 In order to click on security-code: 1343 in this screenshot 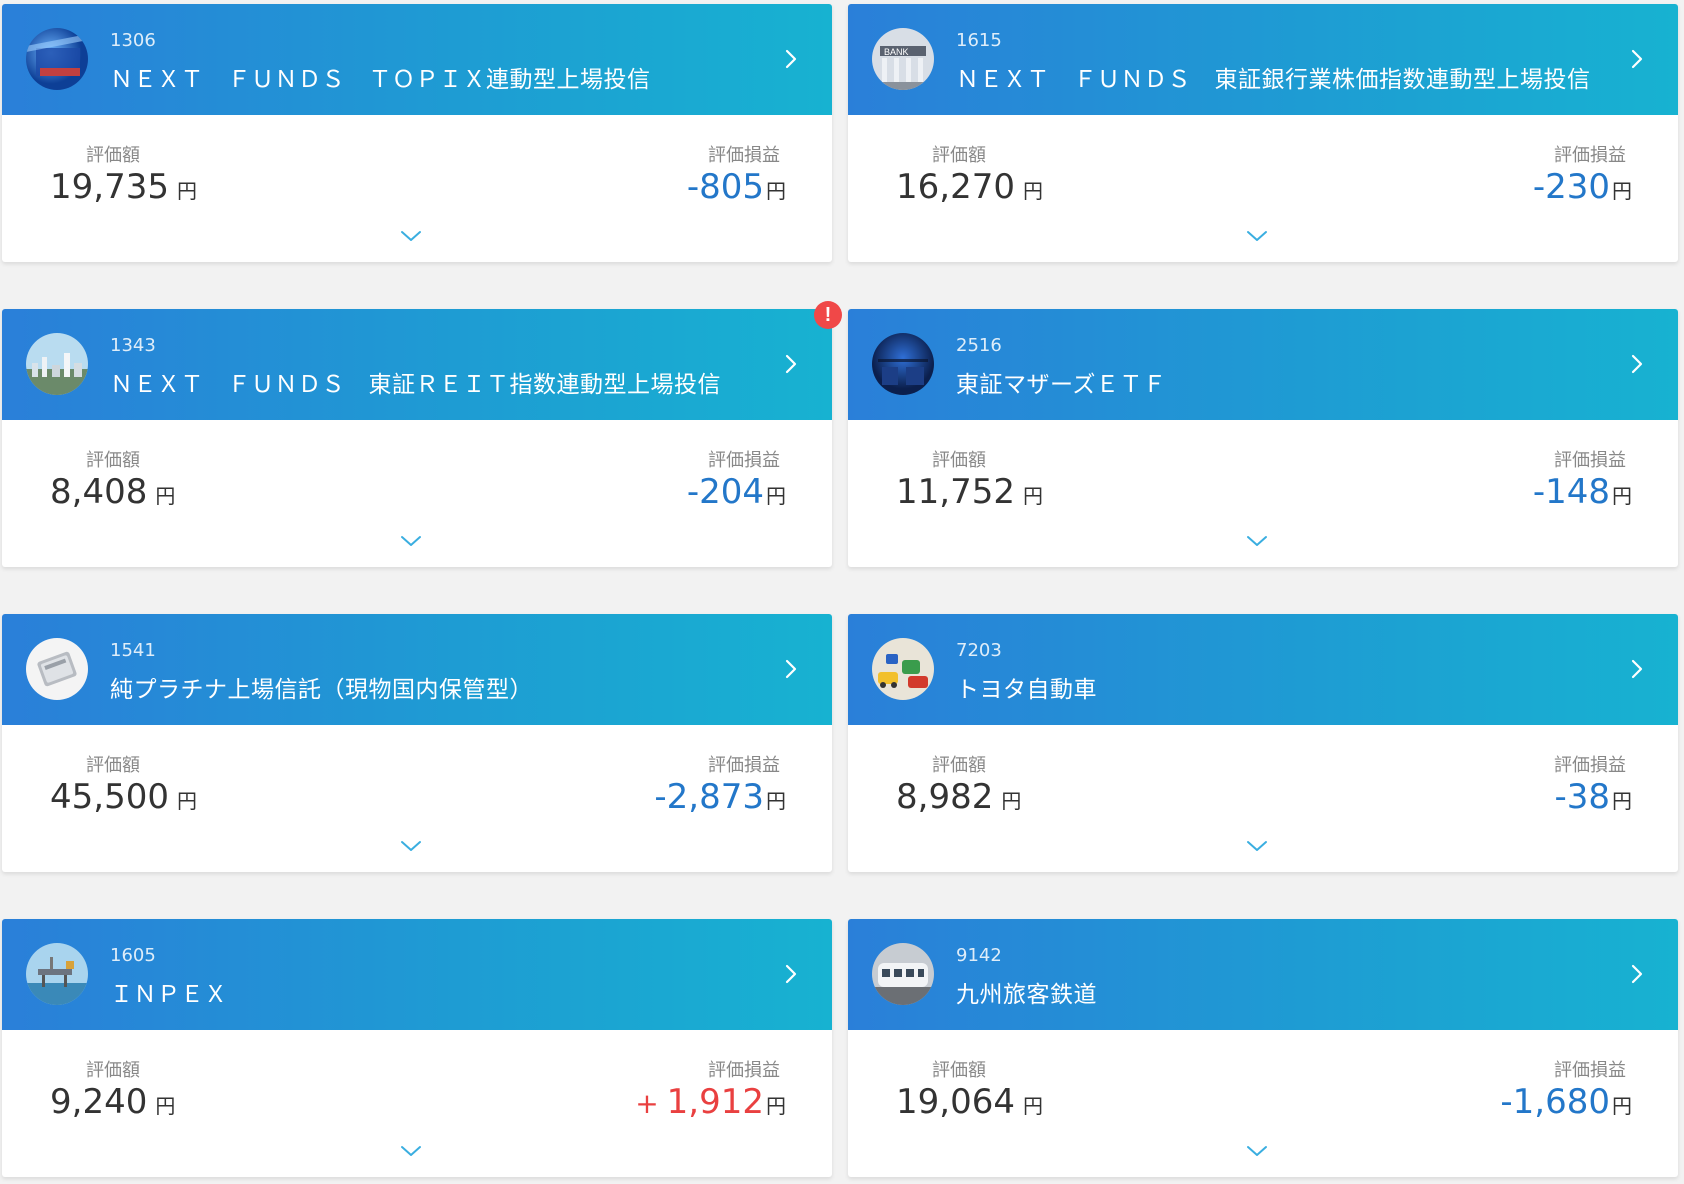, I will do `click(133, 345)`.